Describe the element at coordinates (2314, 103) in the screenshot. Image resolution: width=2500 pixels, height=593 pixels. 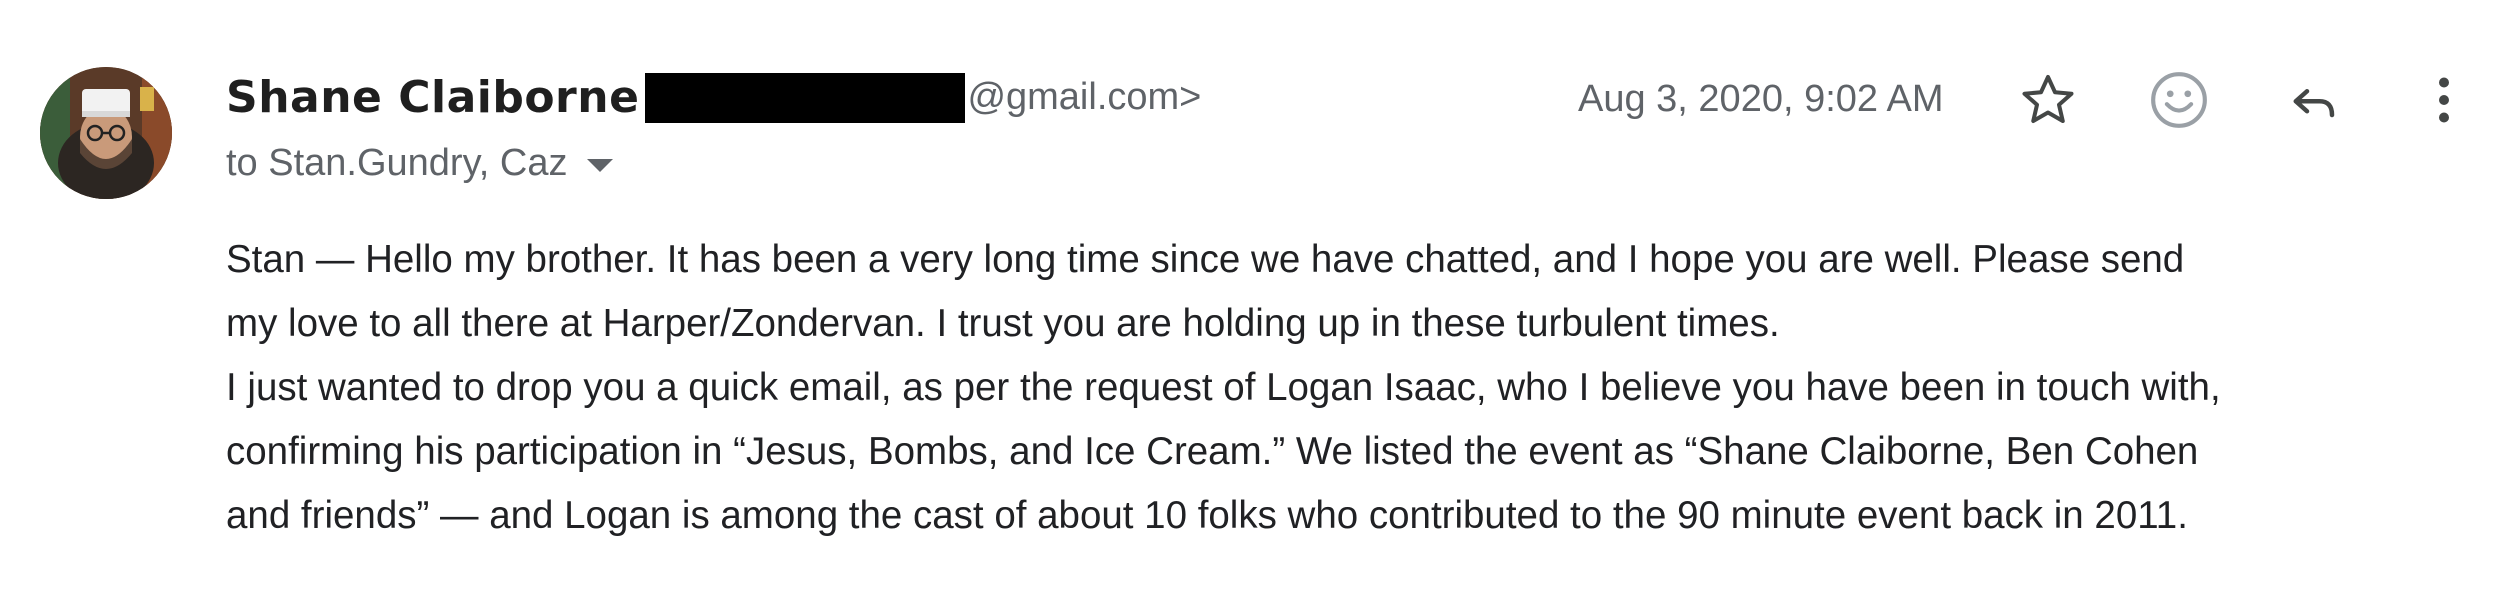
I see `reply-icon` at that location.